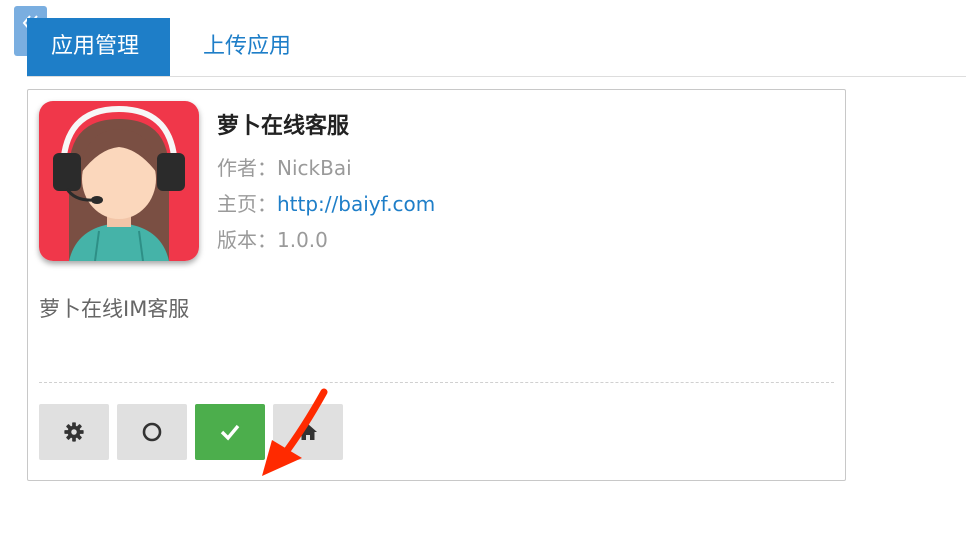  I want to click on version-value: 1.0.0, so click(302, 240).